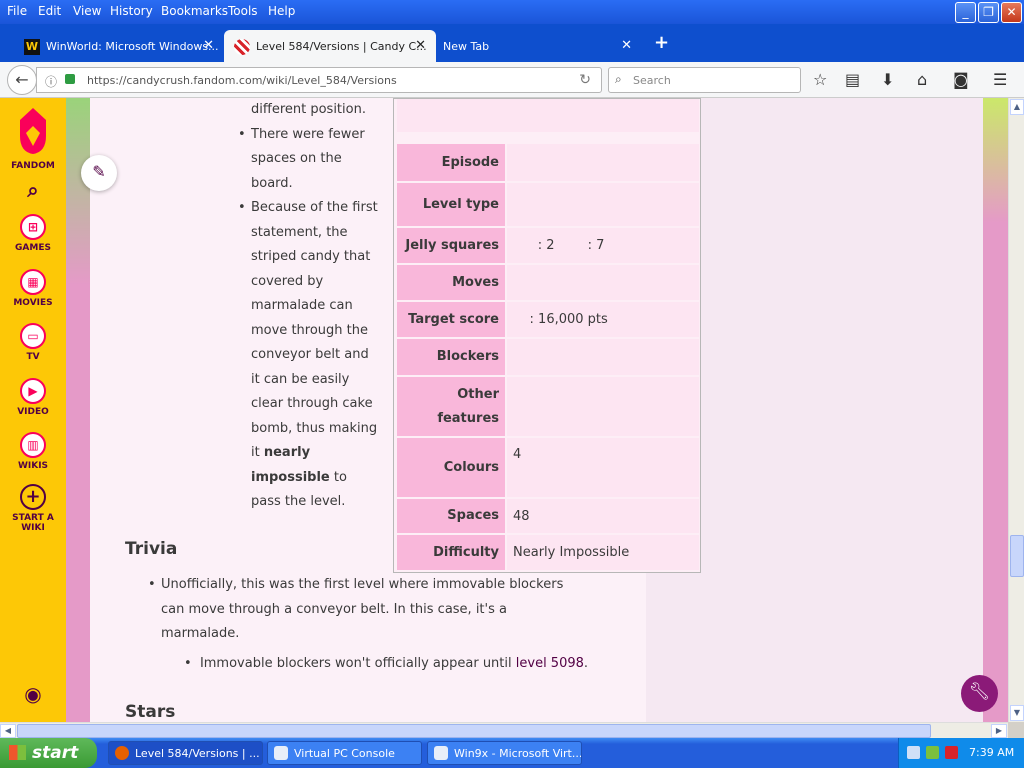 Image resolution: width=1024 pixels, height=768 pixels. I want to click on tab-winworld: W WinWorld: Microsoft Windows... ✕, so click(119, 46).